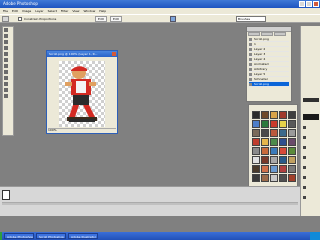  What do you see at coordinates (6, 30) in the screenshot?
I see `marquee-tool-icon` at bounding box center [6, 30].